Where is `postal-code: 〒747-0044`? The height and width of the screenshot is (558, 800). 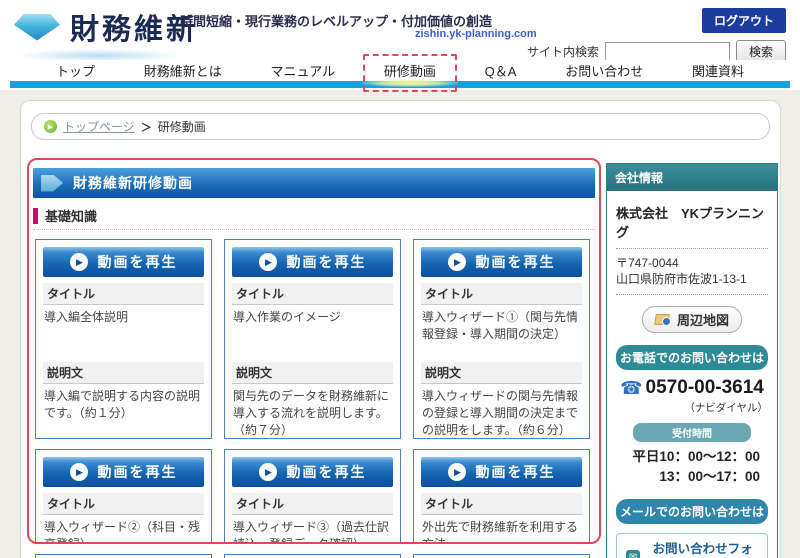
postal-code: 〒747-0044 is located at coordinates (647, 263).